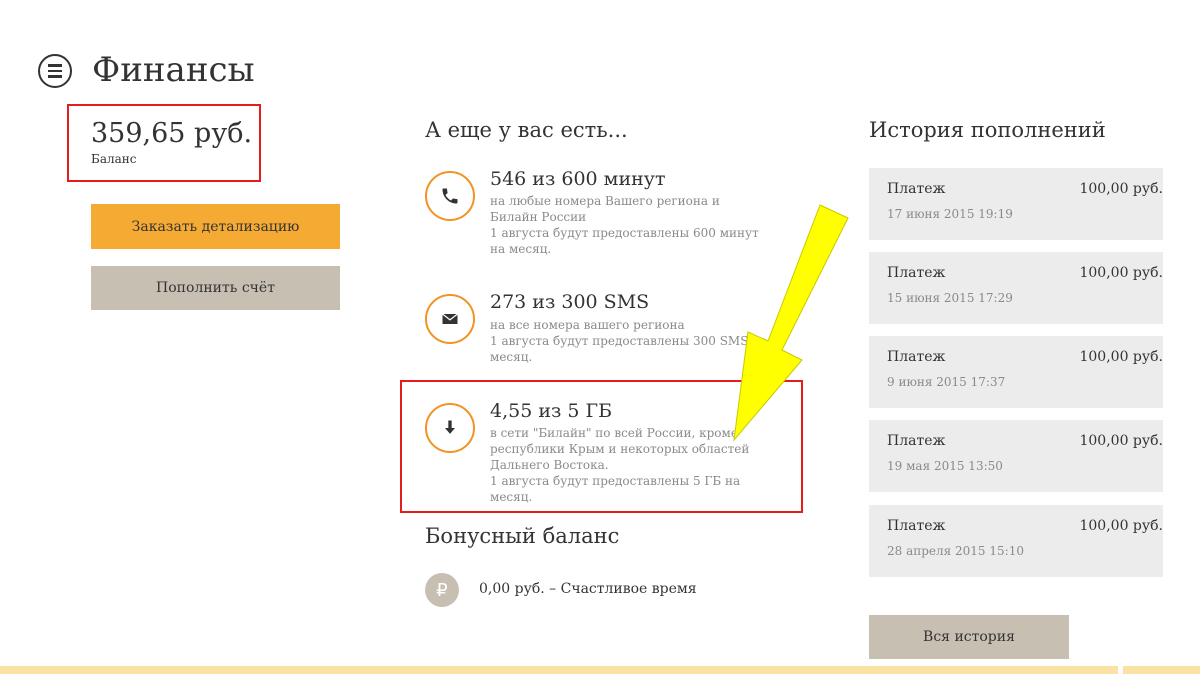 This screenshot has height=674, width=1200. What do you see at coordinates (522, 536) in the screenshot?
I see `bonus-title: Бонусный баланс` at bounding box center [522, 536].